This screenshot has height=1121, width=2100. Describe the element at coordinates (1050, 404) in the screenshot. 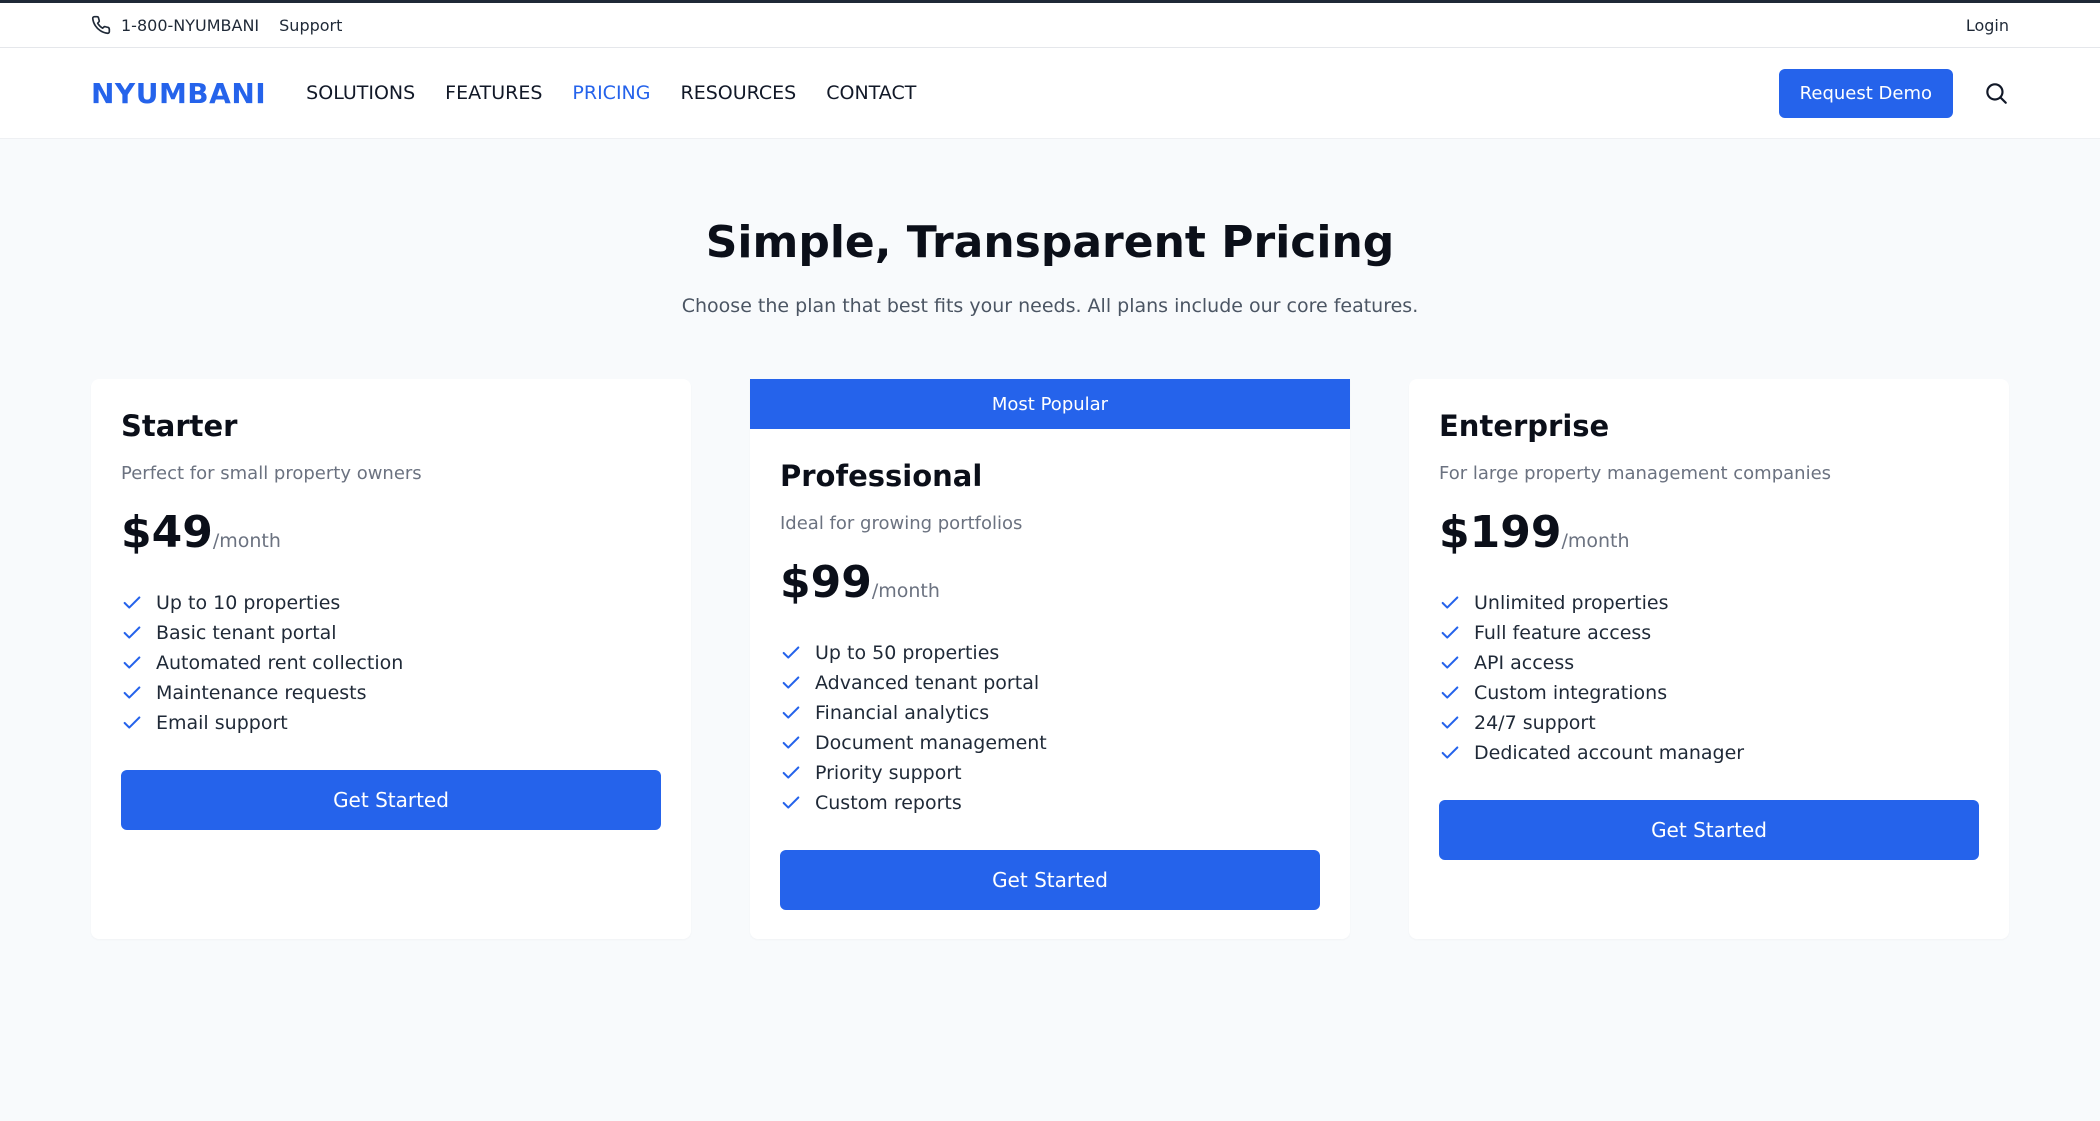

I see `most-popular-badge: Most Popular` at that location.